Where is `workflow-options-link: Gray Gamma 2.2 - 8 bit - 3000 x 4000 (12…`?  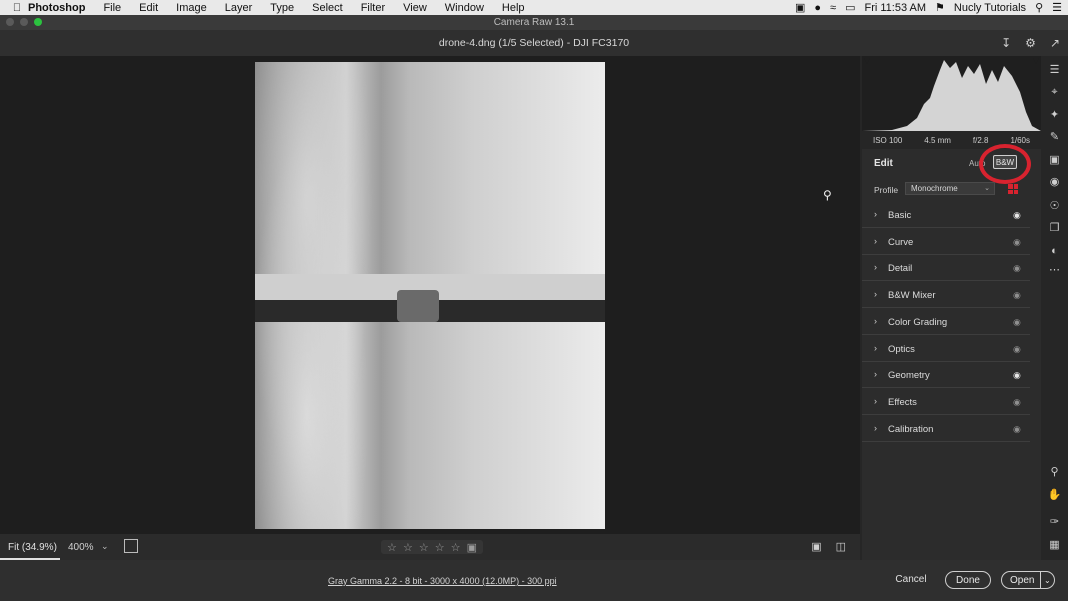
workflow-options-link: Gray Gamma 2.2 - 8 bit - 3000 x 4000 (12… is located at coordinates (442, 581).